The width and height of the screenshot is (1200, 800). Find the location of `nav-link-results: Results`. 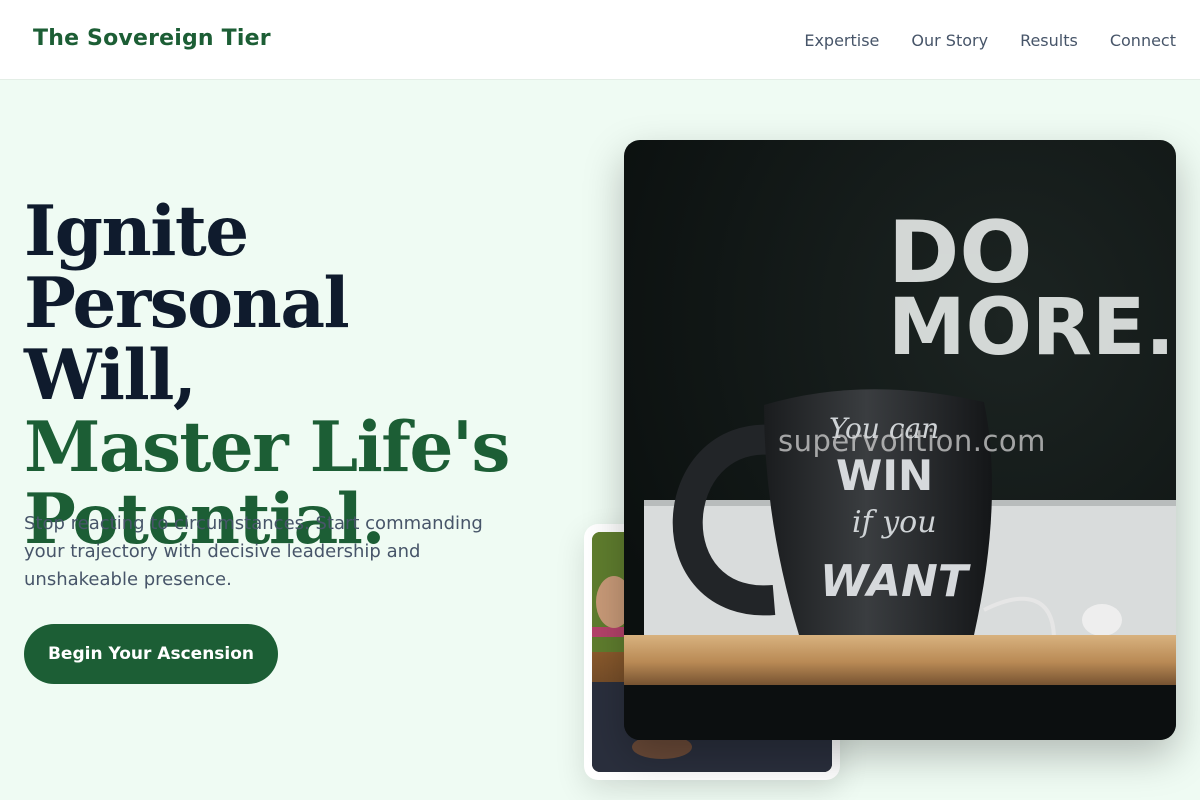

nav-link-results: Results is located at coordinates (1049, 40).